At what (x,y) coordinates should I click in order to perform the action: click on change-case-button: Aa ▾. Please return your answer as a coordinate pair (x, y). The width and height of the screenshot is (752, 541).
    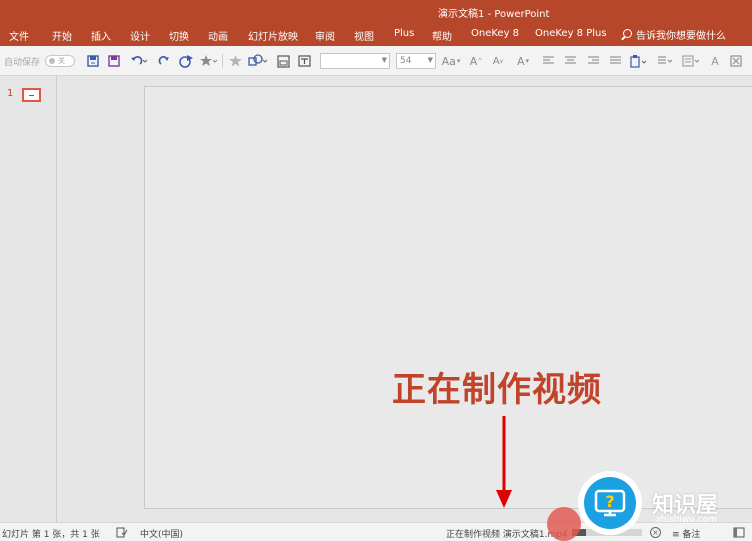
    Looking at the image, I should click on (451, 61).